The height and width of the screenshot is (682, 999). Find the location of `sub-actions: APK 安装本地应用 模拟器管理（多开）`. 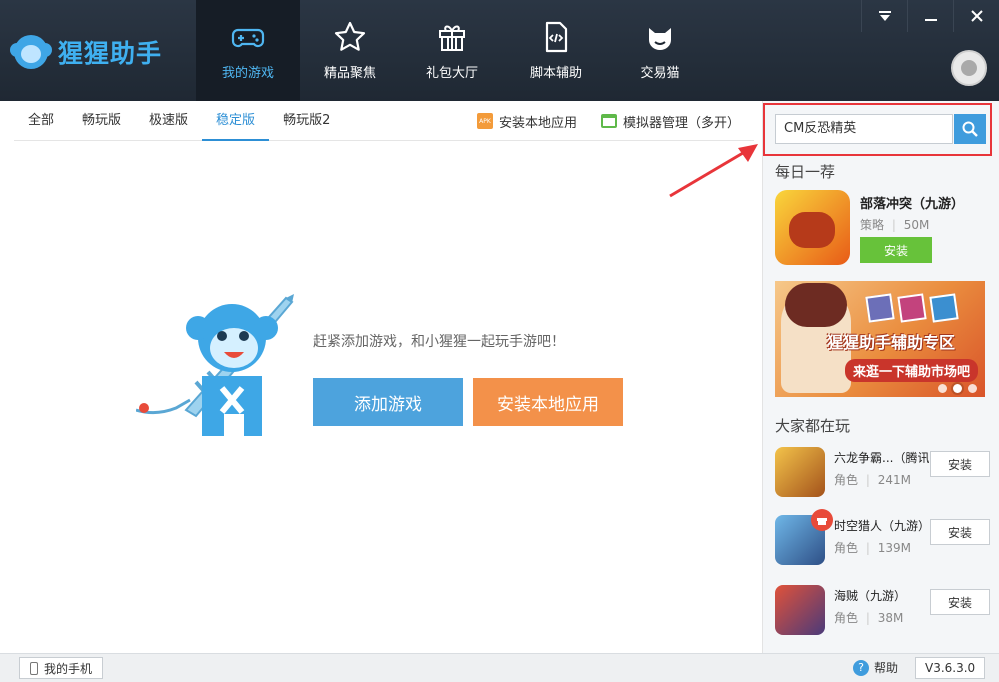

sub-actions: APK 安装本地应用 模拟器管理（多开） is located at coordinates (596, 121).